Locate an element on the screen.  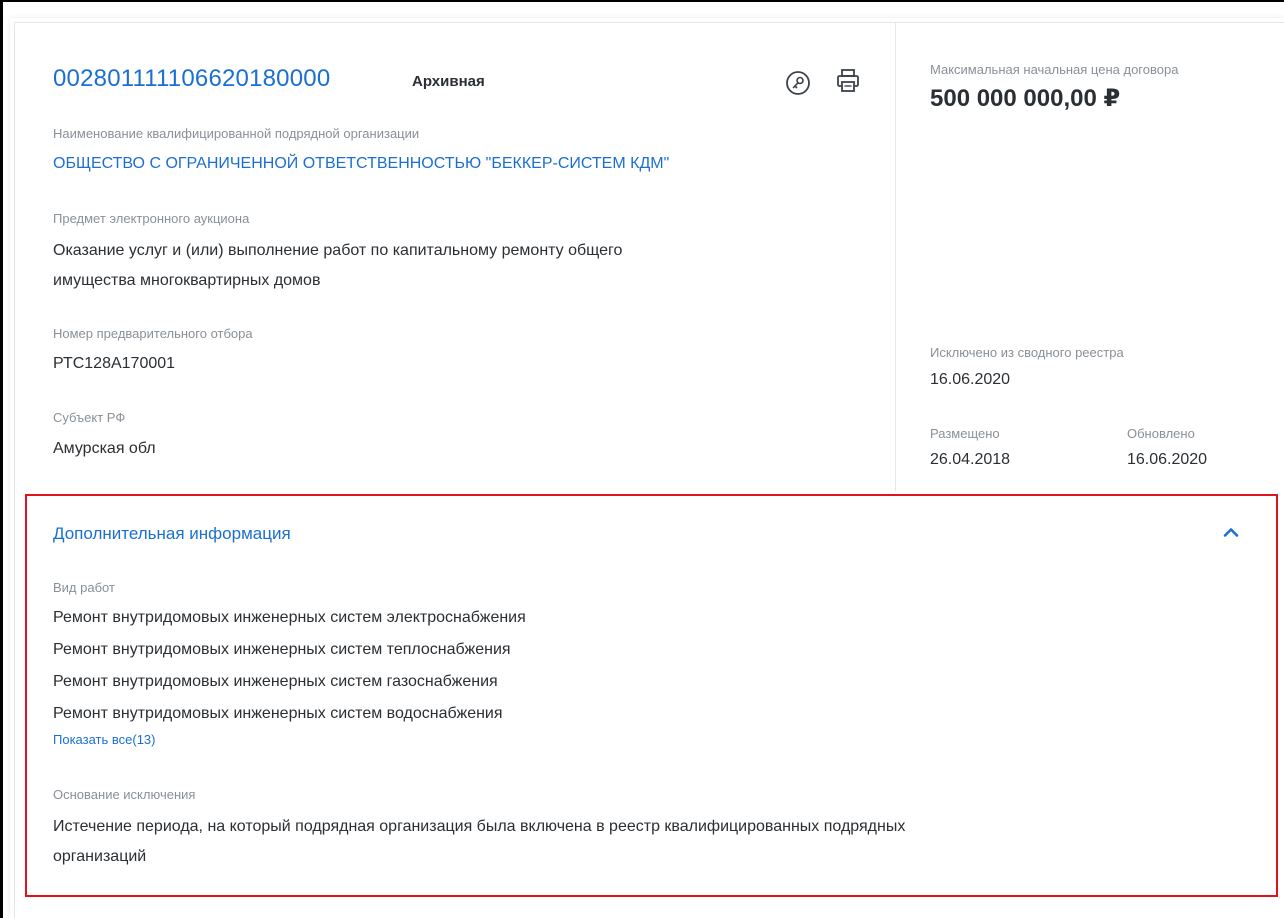
show-all-link: Показать все(13) is located at coordinates (104, 739).